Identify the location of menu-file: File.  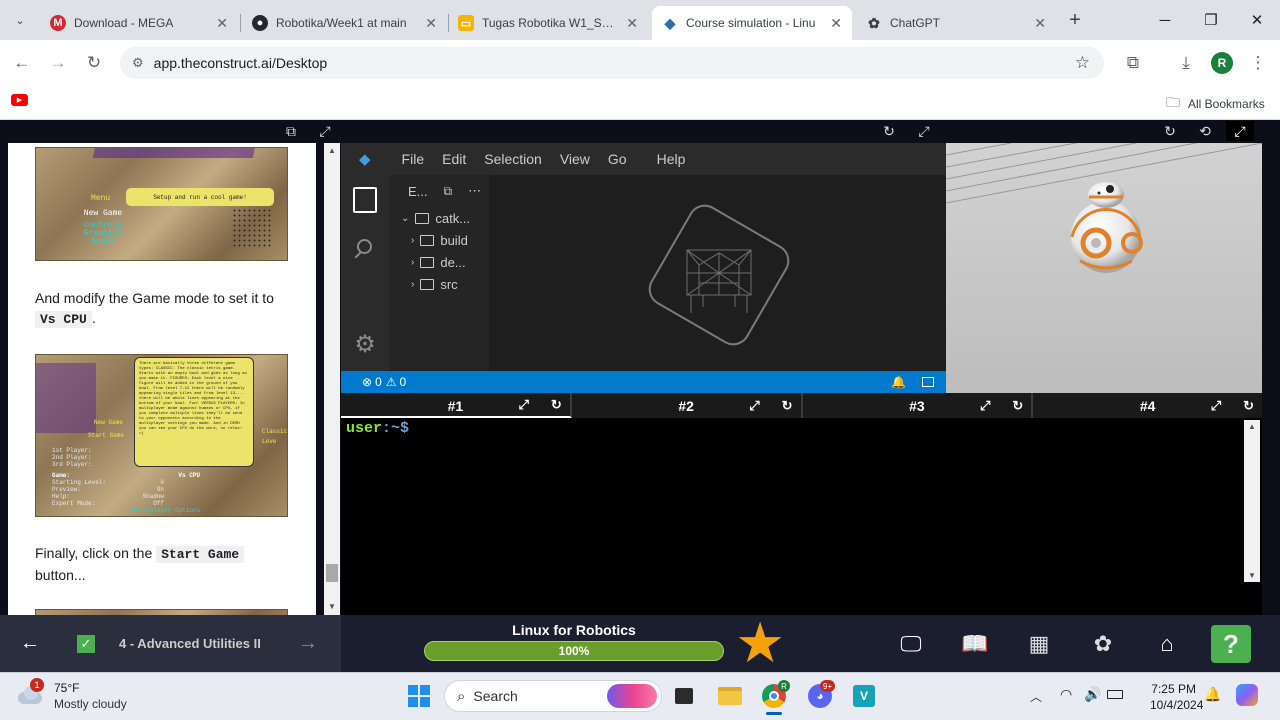
(413, 159).